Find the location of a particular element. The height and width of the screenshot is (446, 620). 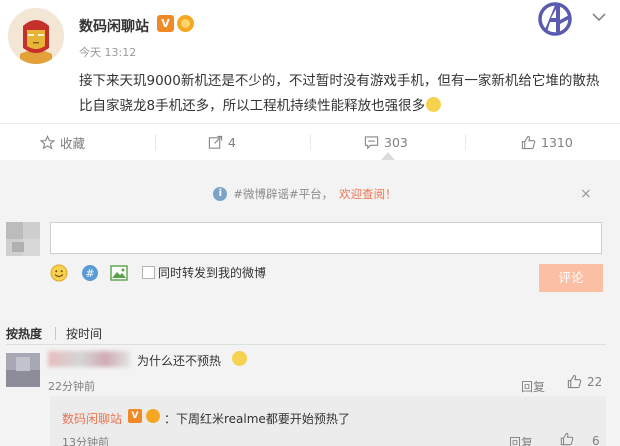

sub-reply-text: ：下周红米realme都要开始预热了 is located at coordinates (257, 419).